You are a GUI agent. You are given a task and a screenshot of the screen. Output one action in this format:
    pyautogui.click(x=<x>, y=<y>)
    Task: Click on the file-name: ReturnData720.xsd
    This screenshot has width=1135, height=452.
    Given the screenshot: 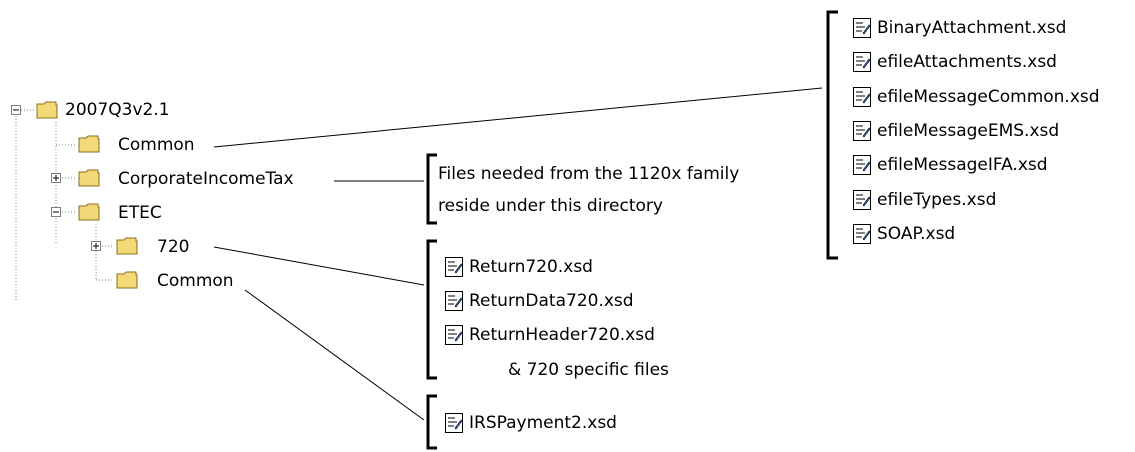 What is the action you would take?
    pyautogui.click(x=551, y=301)
    